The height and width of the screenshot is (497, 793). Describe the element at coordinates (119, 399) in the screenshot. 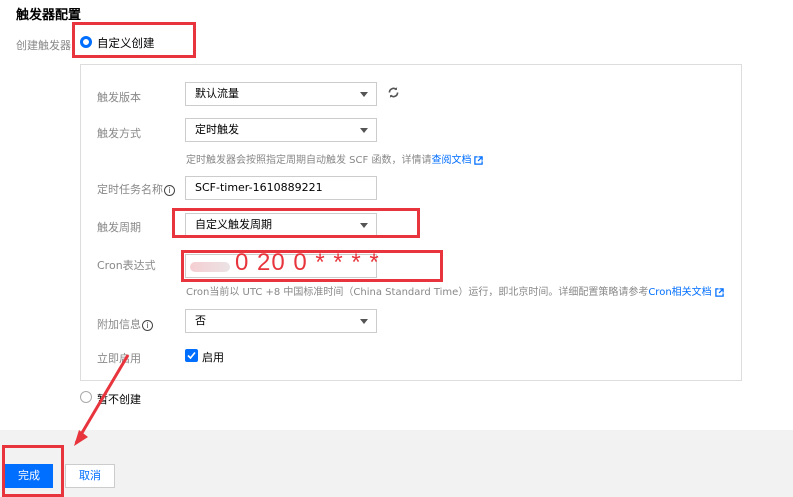

I see `radio-no-create-label: 暂不创建` at that location.